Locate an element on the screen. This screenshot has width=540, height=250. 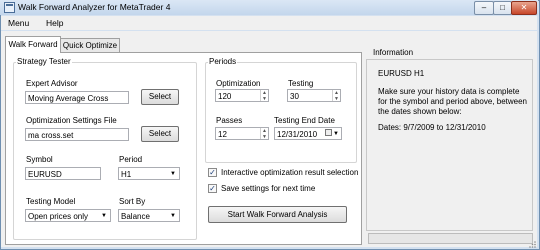
passes-label: Passes is located at coordinates (229, 120).